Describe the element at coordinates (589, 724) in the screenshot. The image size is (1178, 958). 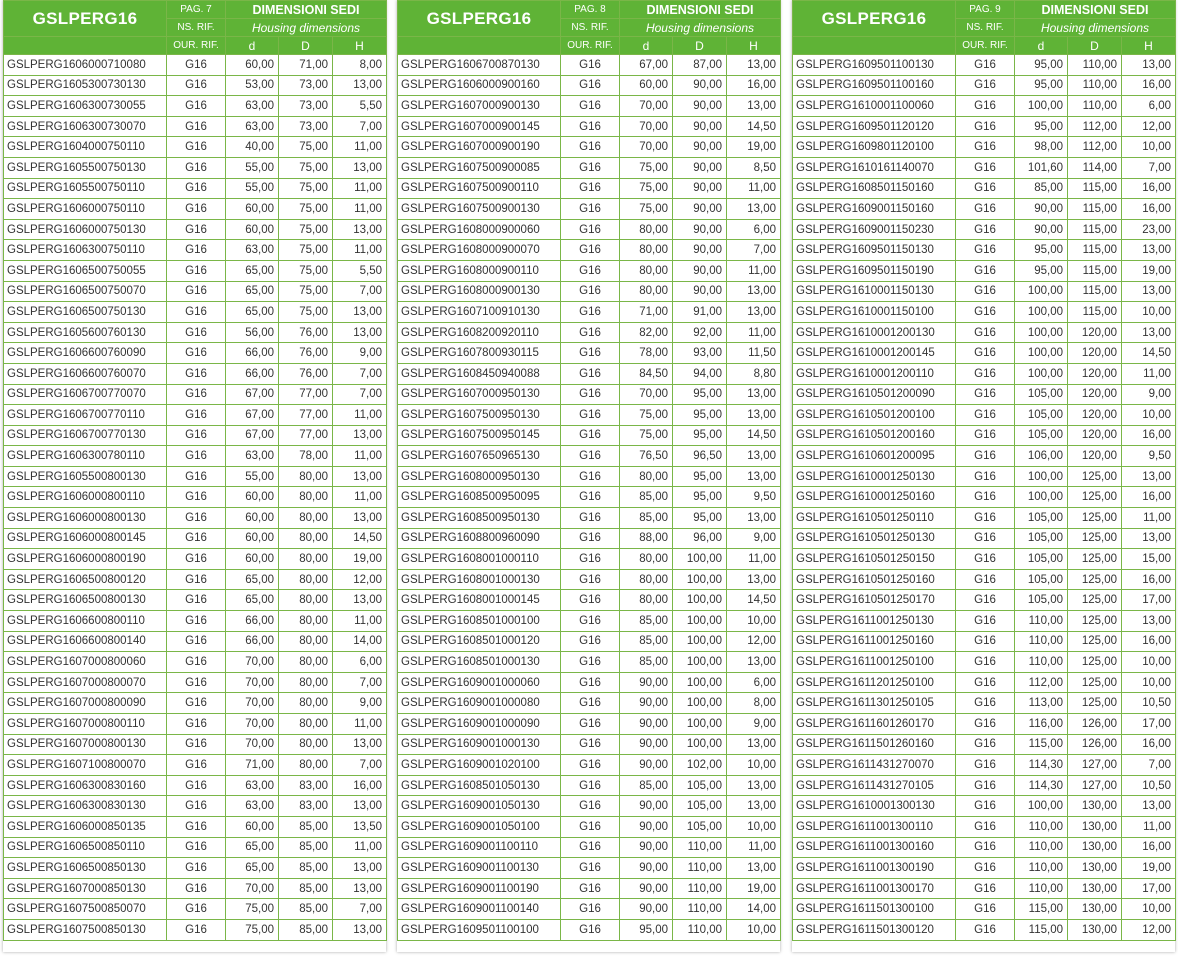
I see `table-row: GSLPERG1609001000090 G16 90,00 100,00 9,00` at that location.